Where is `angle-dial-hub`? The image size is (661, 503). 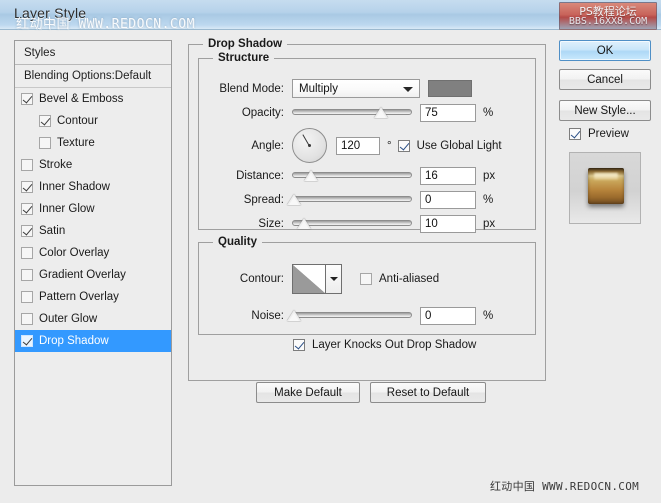 angle-dial-hub is located at coordinates (309, 145).